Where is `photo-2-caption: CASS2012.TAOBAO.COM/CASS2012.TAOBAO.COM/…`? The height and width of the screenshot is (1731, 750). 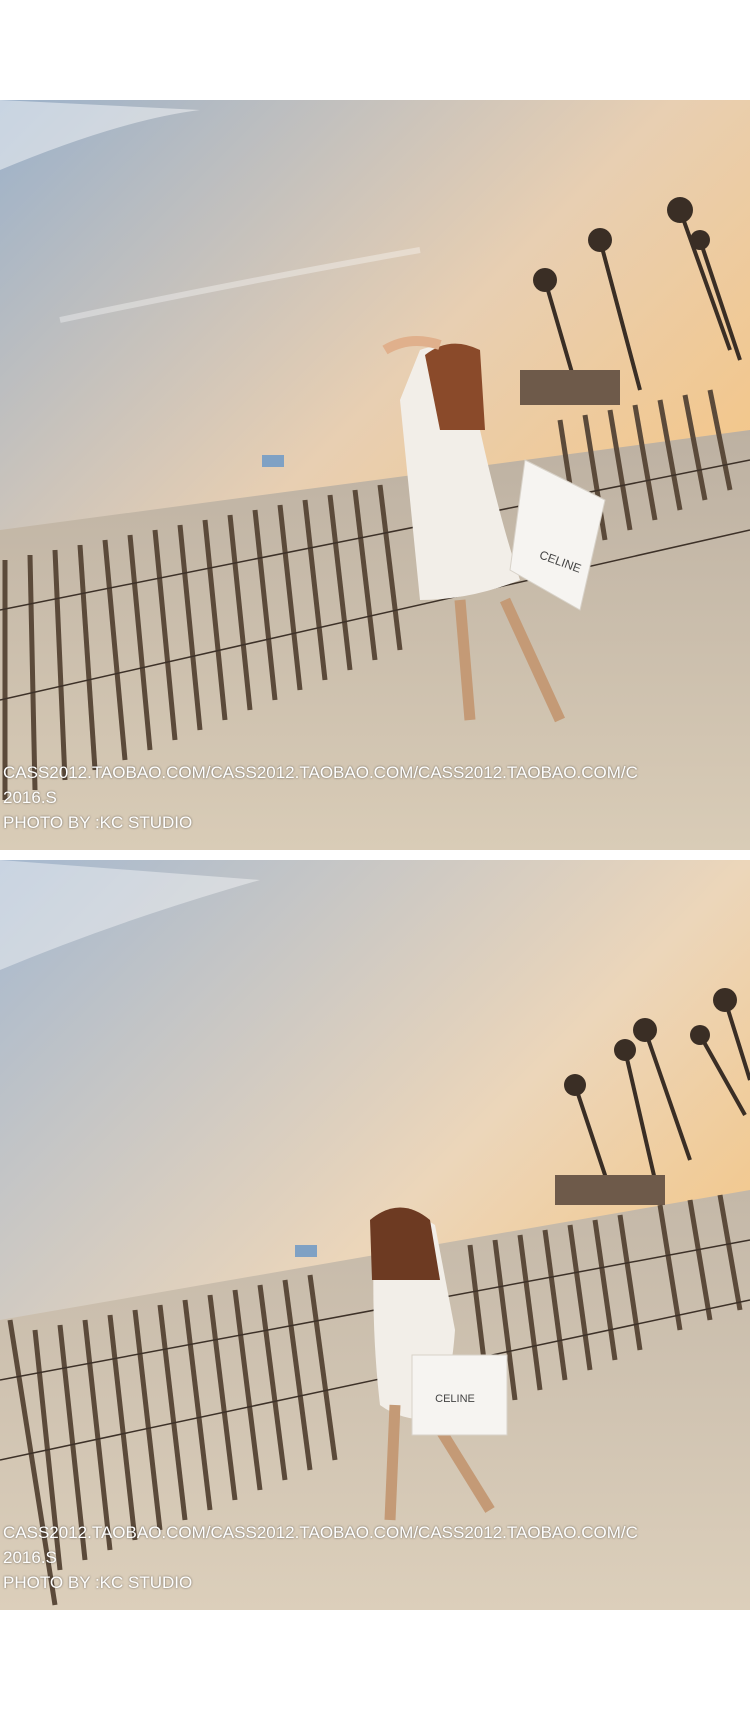 photo-2-caption: CASS2012.TAOBAO.COM/CASS2012.TAOBAO.COM/… is located at coordinates (320, 1557).